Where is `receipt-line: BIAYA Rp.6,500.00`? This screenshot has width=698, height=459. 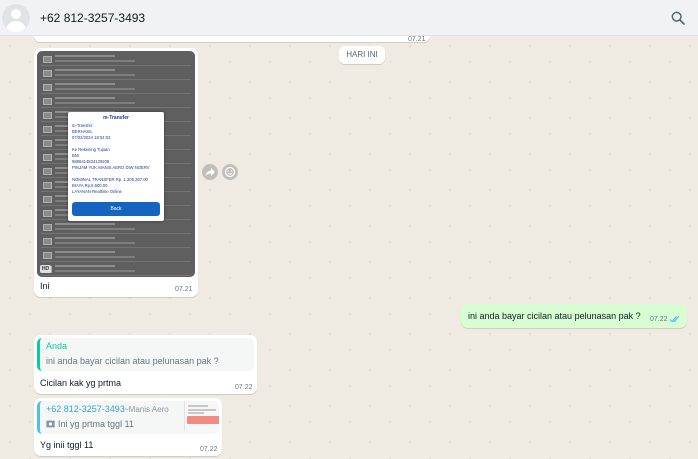 receipt-line: BIAYA Rp.6,500.00 is located at coordinates (90, 185).